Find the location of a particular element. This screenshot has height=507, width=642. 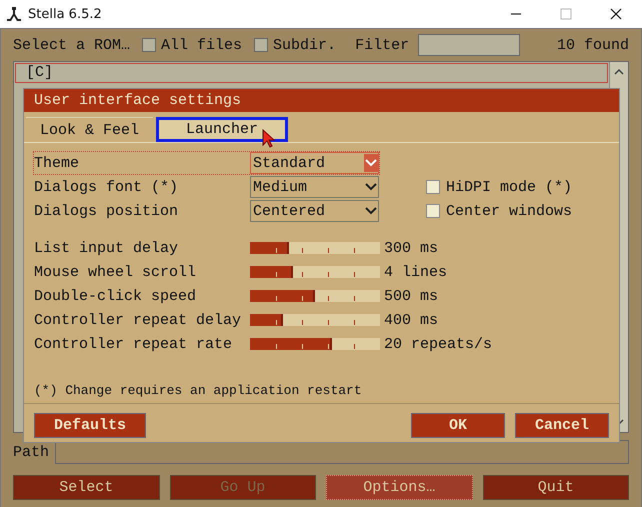

launcher-button: Select is located at coordinates (86, 487).